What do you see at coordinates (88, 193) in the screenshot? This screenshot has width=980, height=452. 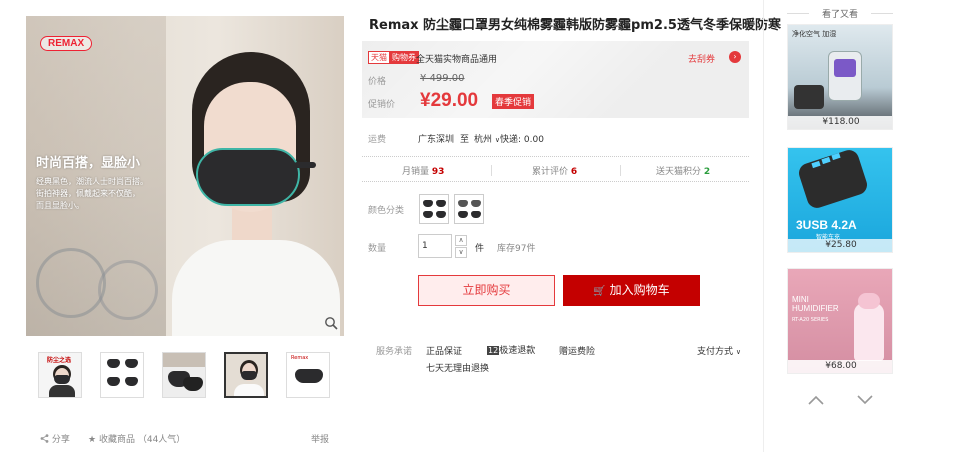 I see `image-promo-line: 街拍神器，佩戴起来不仅酷，` at bounding box center [88, 193].